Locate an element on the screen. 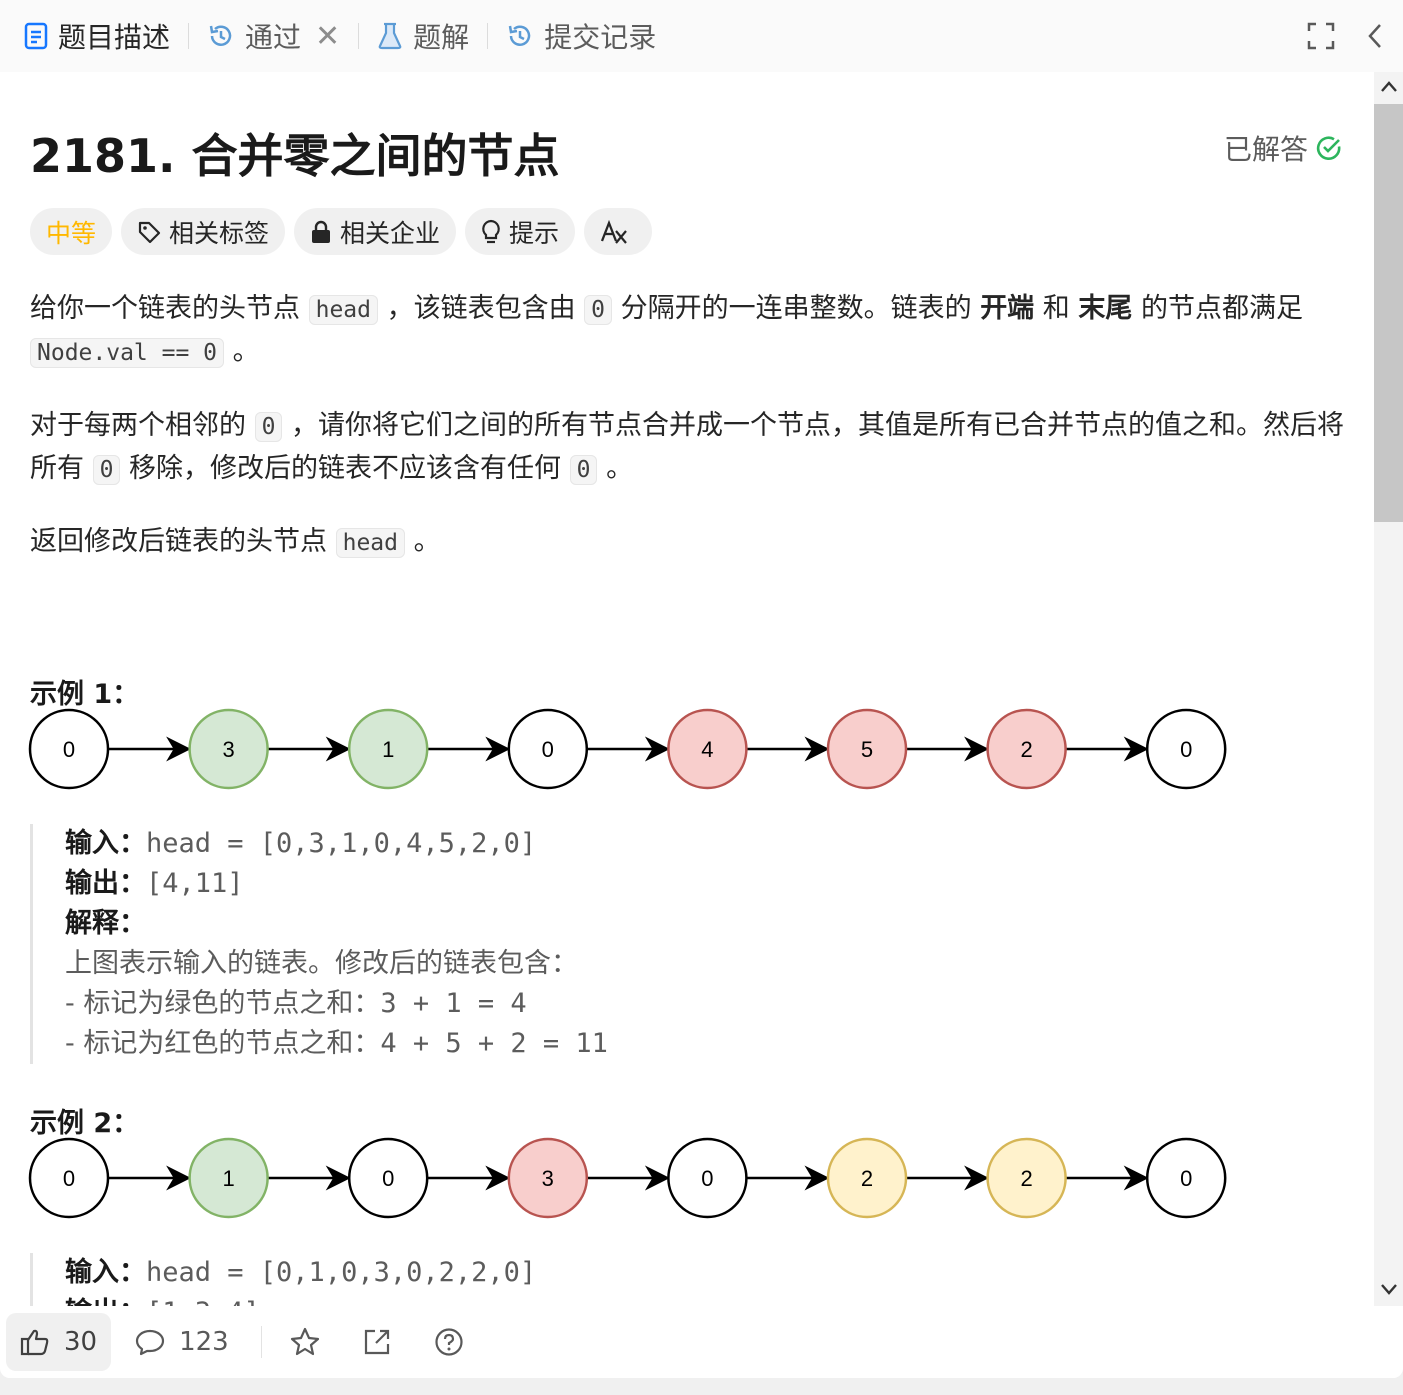 The image size is (1403, 1395). list-node-value: 5 is located at coordinates (867, 749).